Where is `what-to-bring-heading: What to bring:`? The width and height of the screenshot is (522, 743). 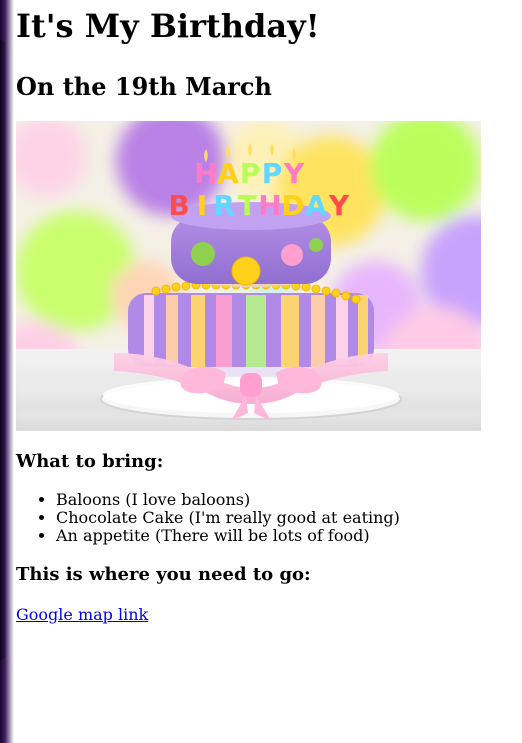
what-to-bring-heading: What to bring: is located at coordinates (90, 461).